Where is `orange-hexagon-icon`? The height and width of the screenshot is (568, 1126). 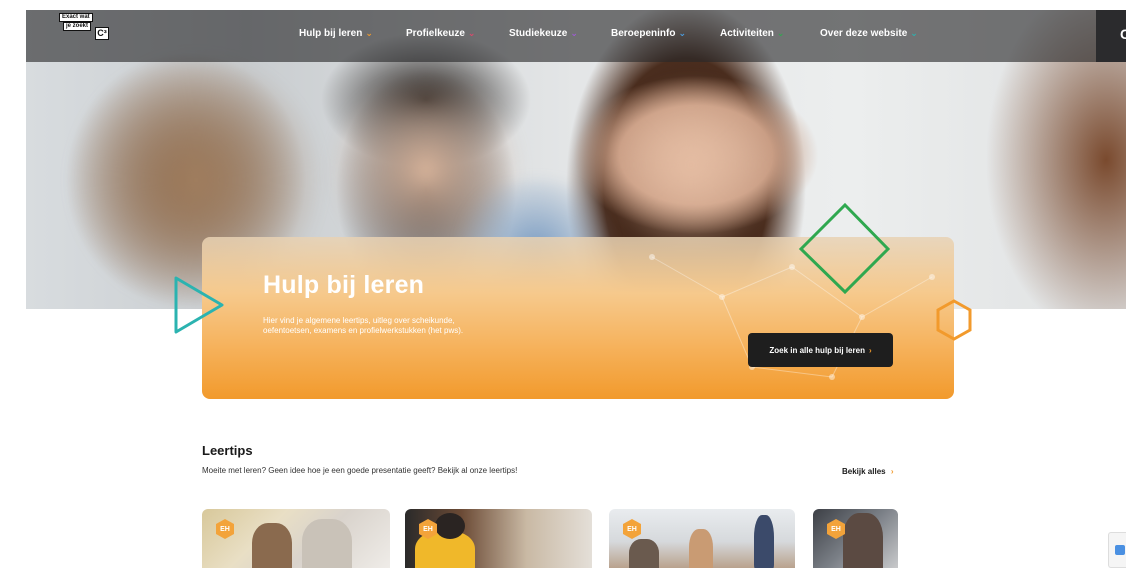 orange-hexagon-icon is located at coordinates (954, 320).